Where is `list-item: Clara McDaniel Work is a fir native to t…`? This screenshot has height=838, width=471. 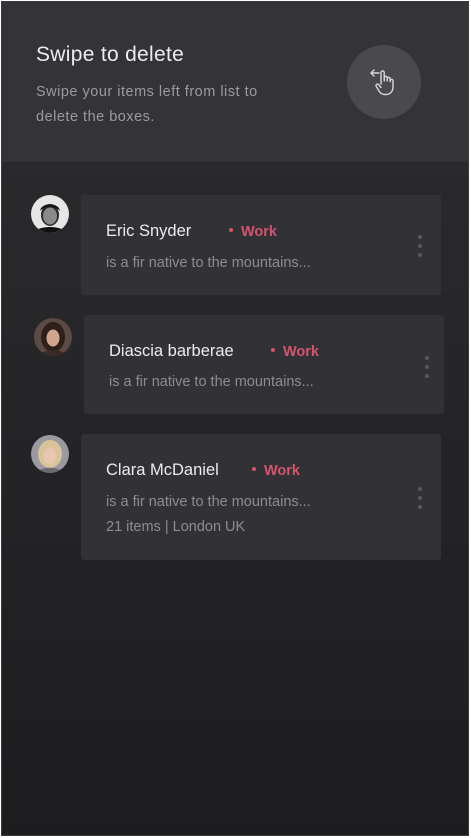
list-item: Clara McDaniel Work is a fir native to t… is located at coordinates (261, 497).